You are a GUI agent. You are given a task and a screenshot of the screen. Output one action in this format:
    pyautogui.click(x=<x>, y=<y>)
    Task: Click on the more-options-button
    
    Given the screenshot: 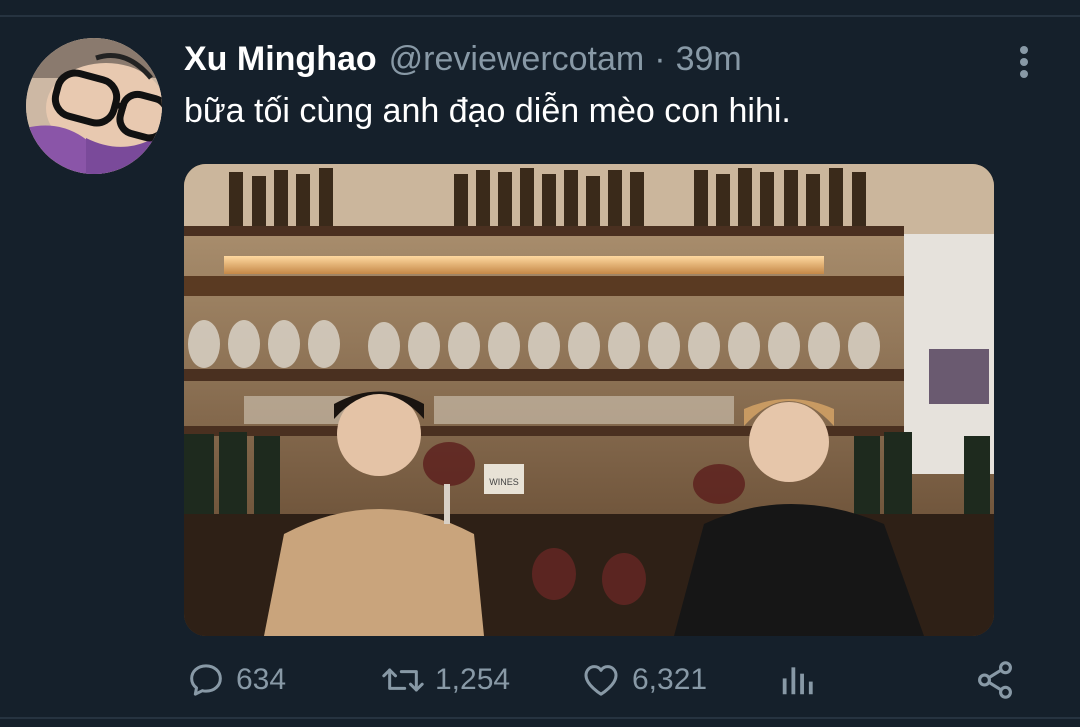 What is the action you would take?
    pyautogui.click(x=1024, y=62)
    